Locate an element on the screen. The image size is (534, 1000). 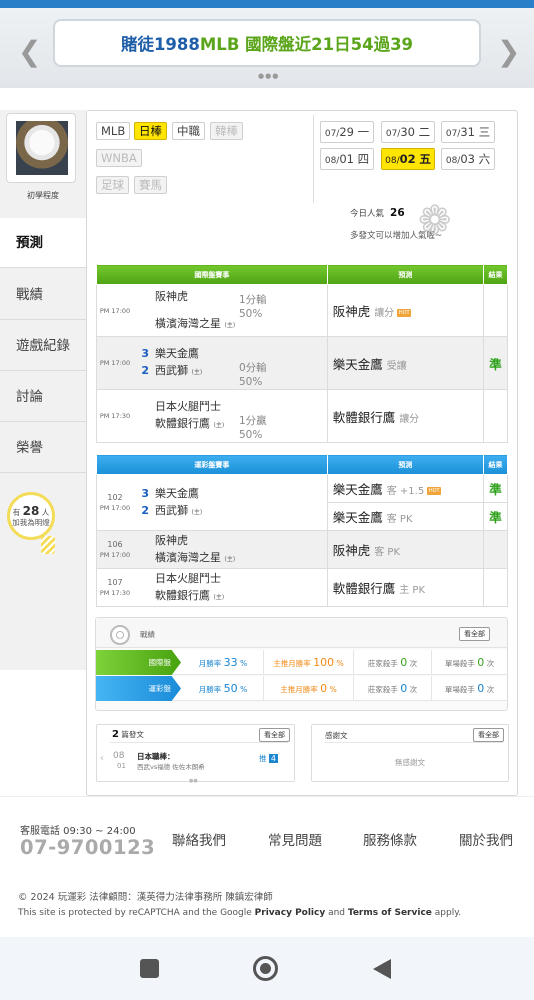
table-row: 106 PM 17:00 阪神虎 橫濱海灣之星 (主) 阪神虎 客 PK is located at coordinates (302, 549).